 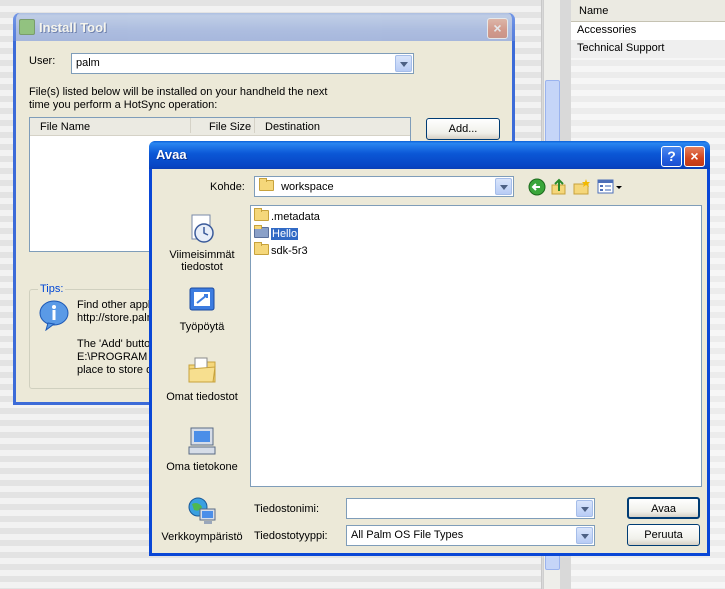 What do you see at coordinates (264, 27) in the screenshot?
I see `install-tool-title-bar: Install Tool ×` at bounding box center [264, 27].